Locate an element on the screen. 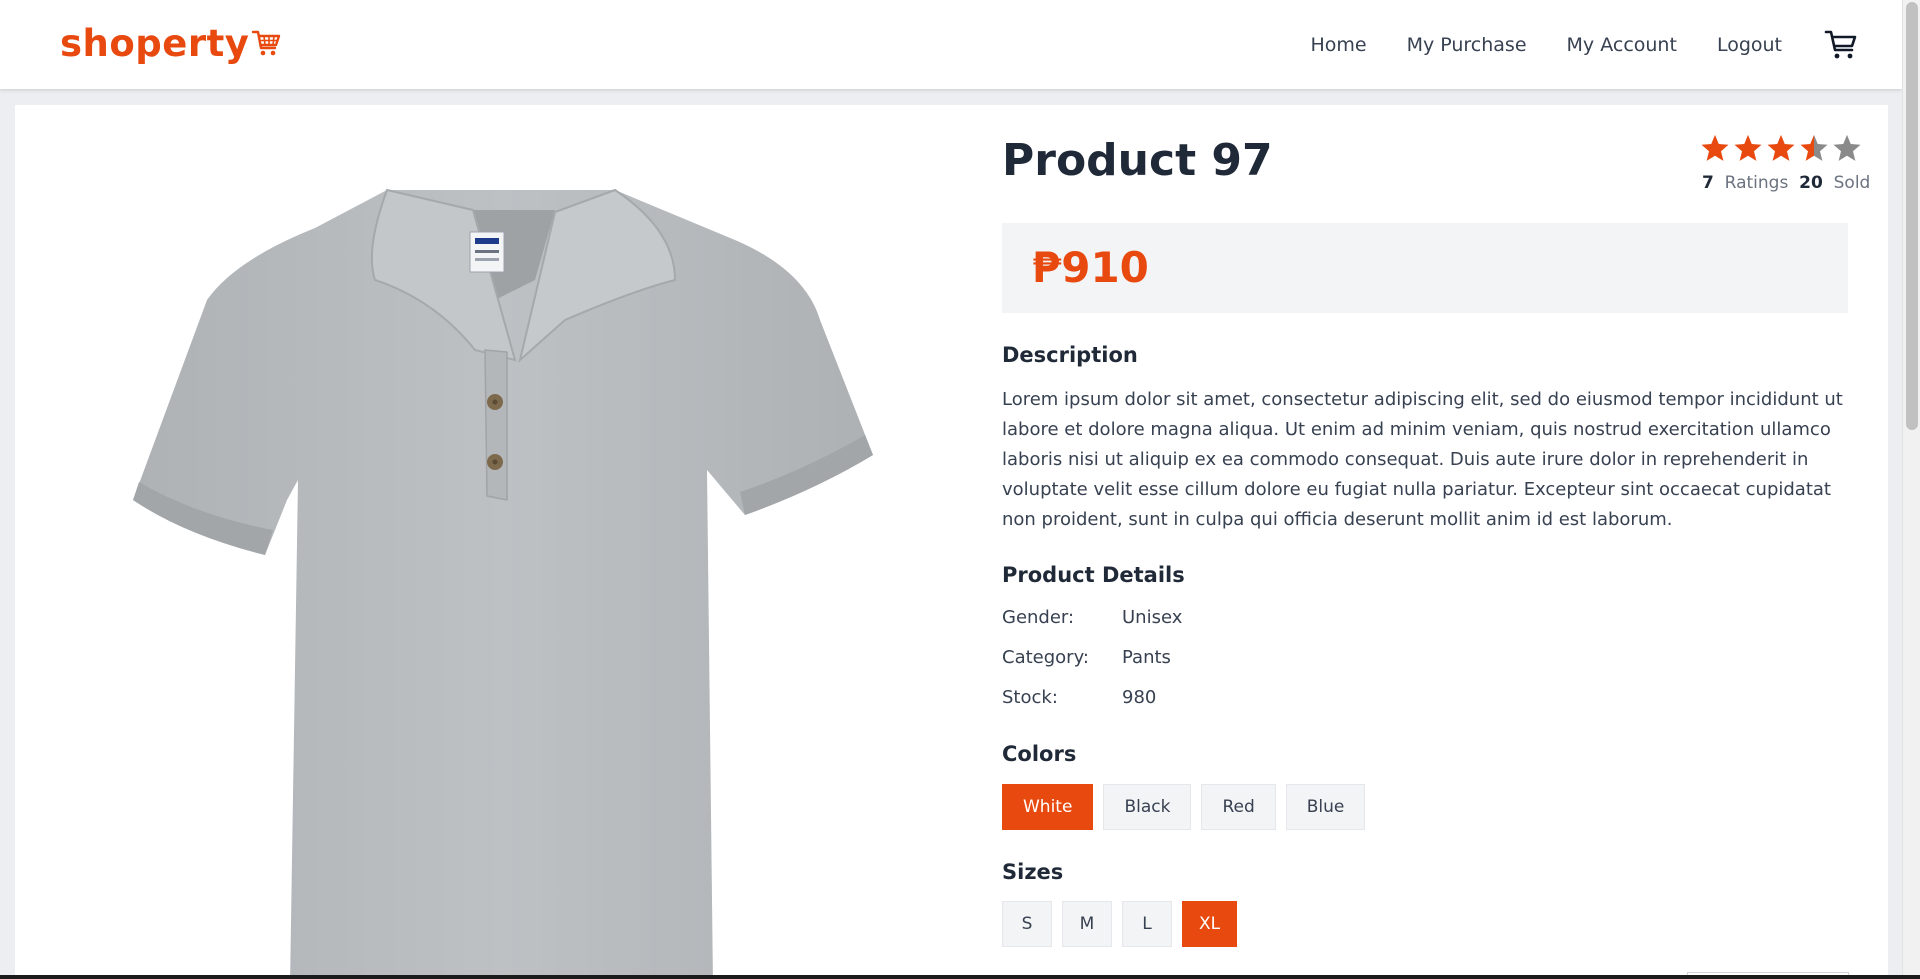  logo-text: shoperty is located at coordinates (155, 43).